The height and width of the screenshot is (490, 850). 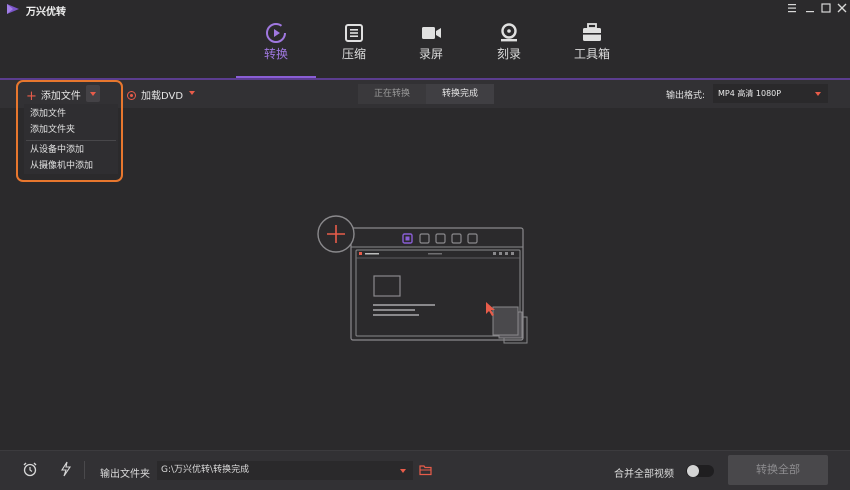 What do you see at coordinates (392, 94) in the screenshot?
I see `tab-converting: 正在转换` at bounding box center [392, 94].